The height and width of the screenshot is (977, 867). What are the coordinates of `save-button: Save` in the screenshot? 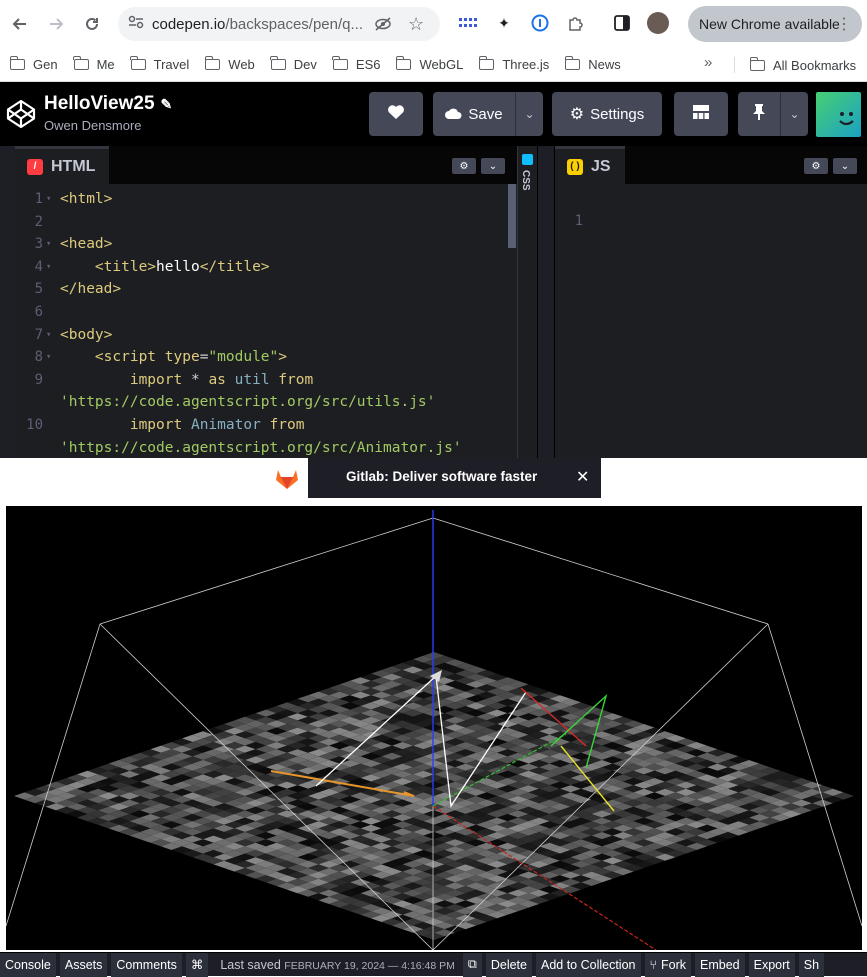 It's located at (474, 114).